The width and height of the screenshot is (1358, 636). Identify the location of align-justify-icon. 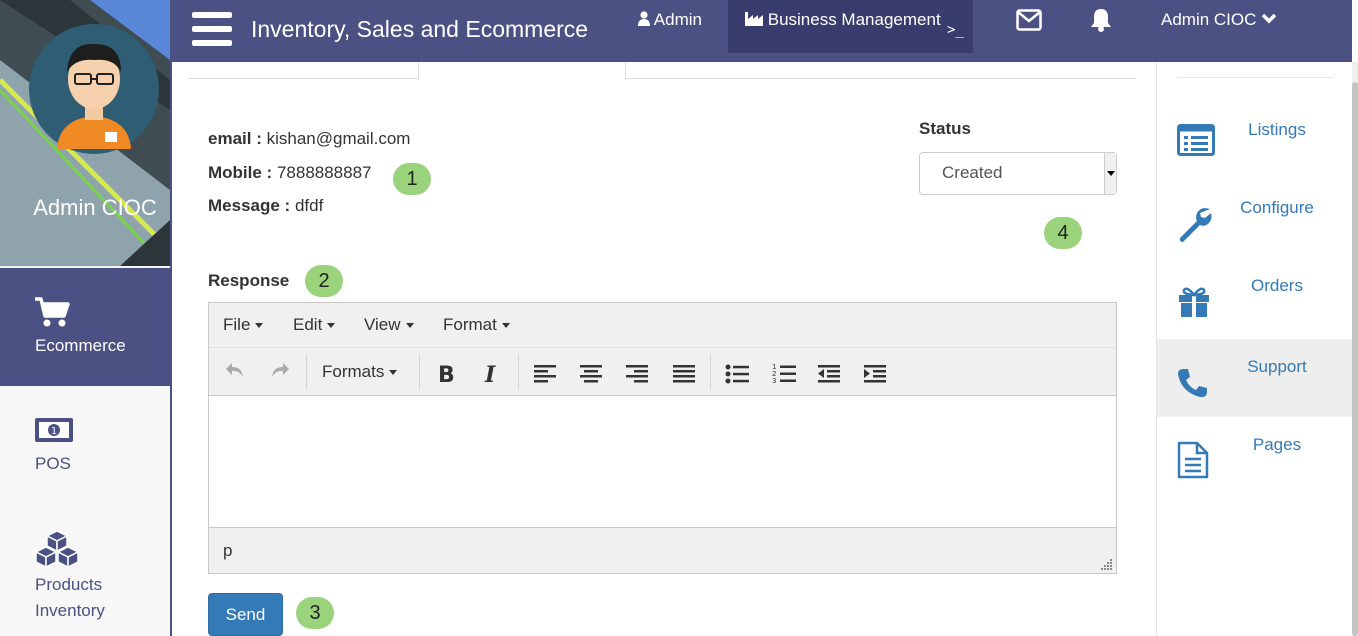
(684, 374).